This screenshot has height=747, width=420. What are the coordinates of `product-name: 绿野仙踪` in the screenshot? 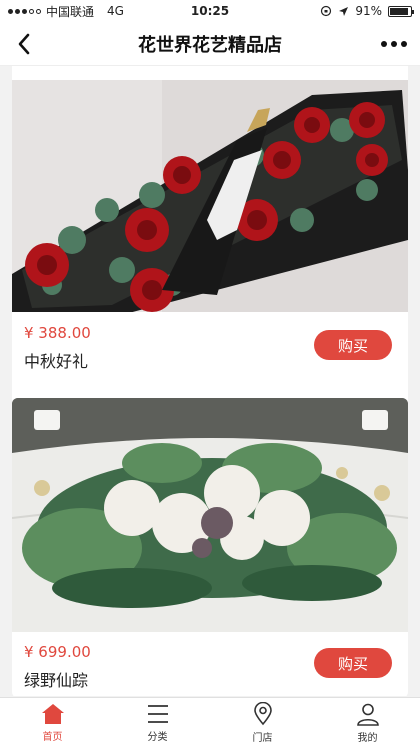 It's located at (56, 679).